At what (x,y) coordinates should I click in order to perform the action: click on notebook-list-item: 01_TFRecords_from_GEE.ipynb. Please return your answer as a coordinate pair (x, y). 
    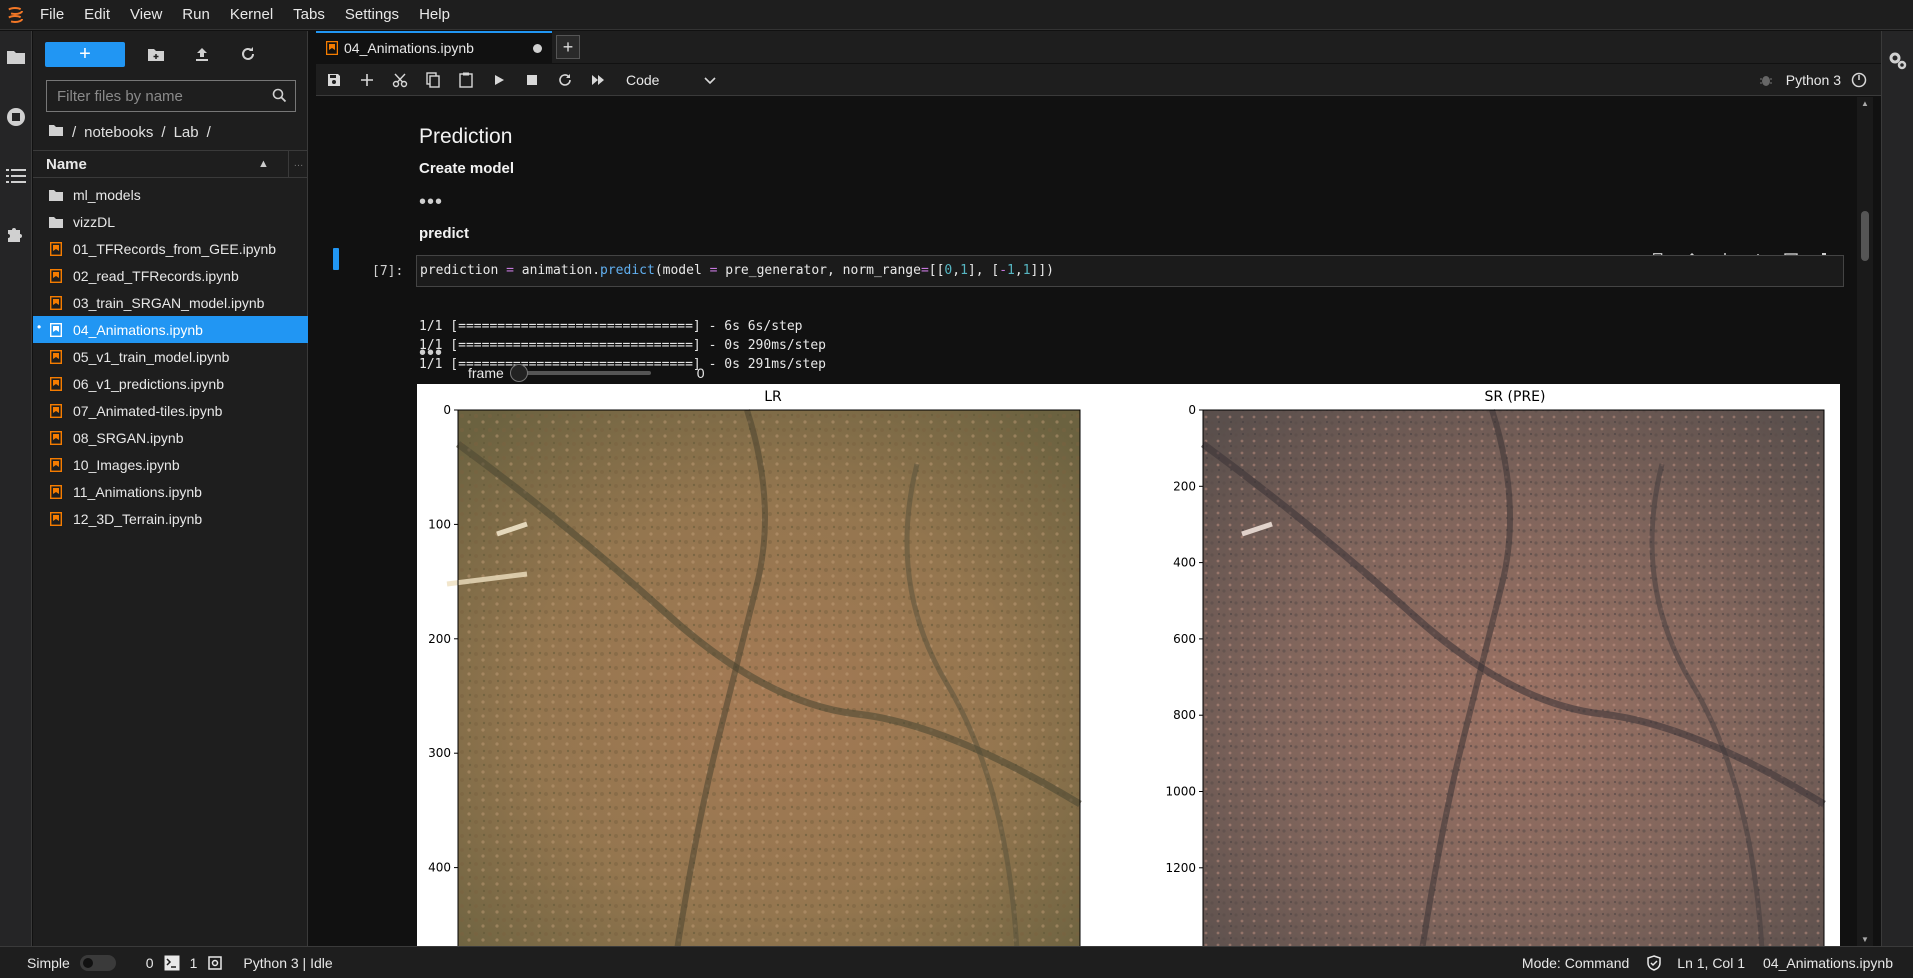
    Looking at the image, I should click on (170, 248).